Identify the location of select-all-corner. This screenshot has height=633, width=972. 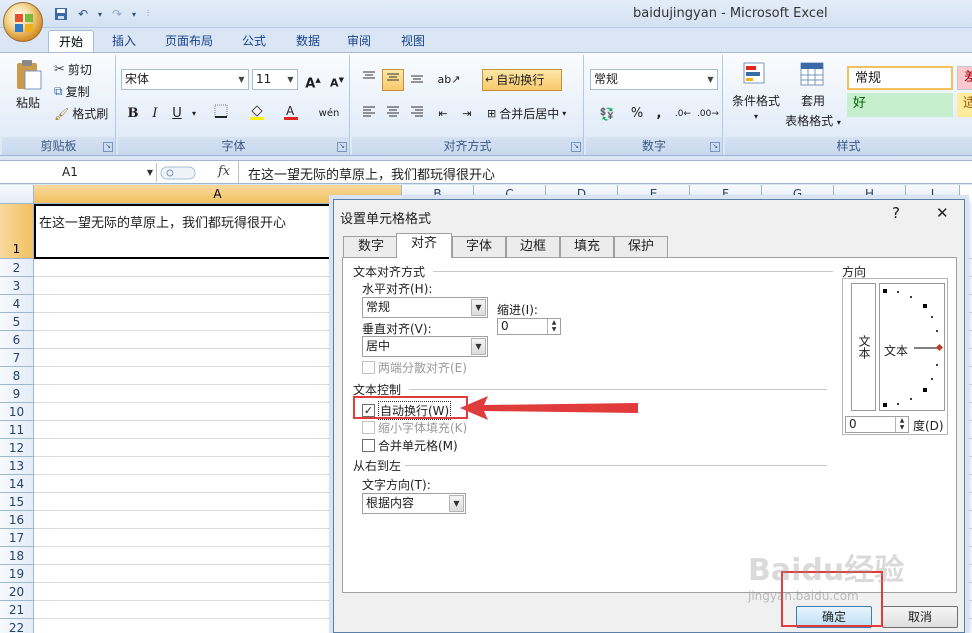
(17, 194).